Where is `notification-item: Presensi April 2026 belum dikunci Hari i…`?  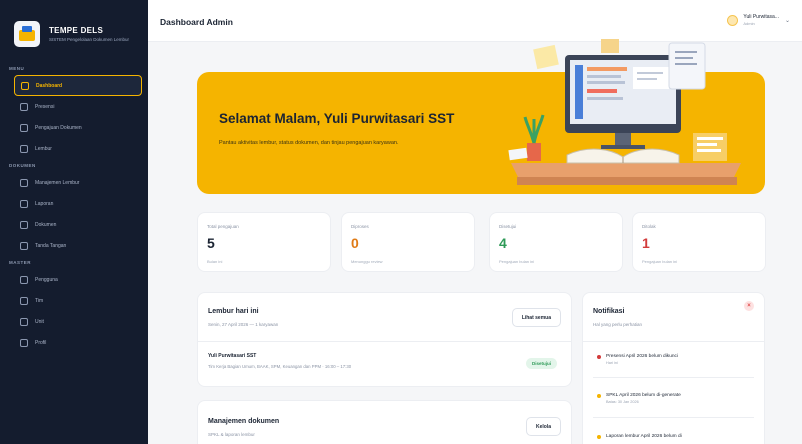 notification-item: Presensi April 2026 belum dikunci Hari i… is located at coordinates (675, 359).